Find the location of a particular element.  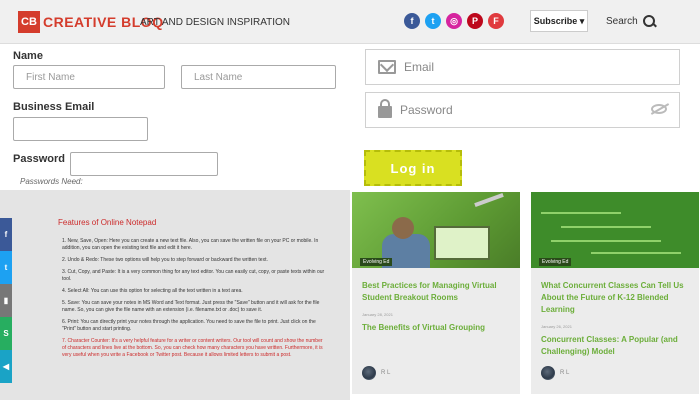

tagline: ART AND DESIGN INSPIRATION is located at coordinates (215, 22).